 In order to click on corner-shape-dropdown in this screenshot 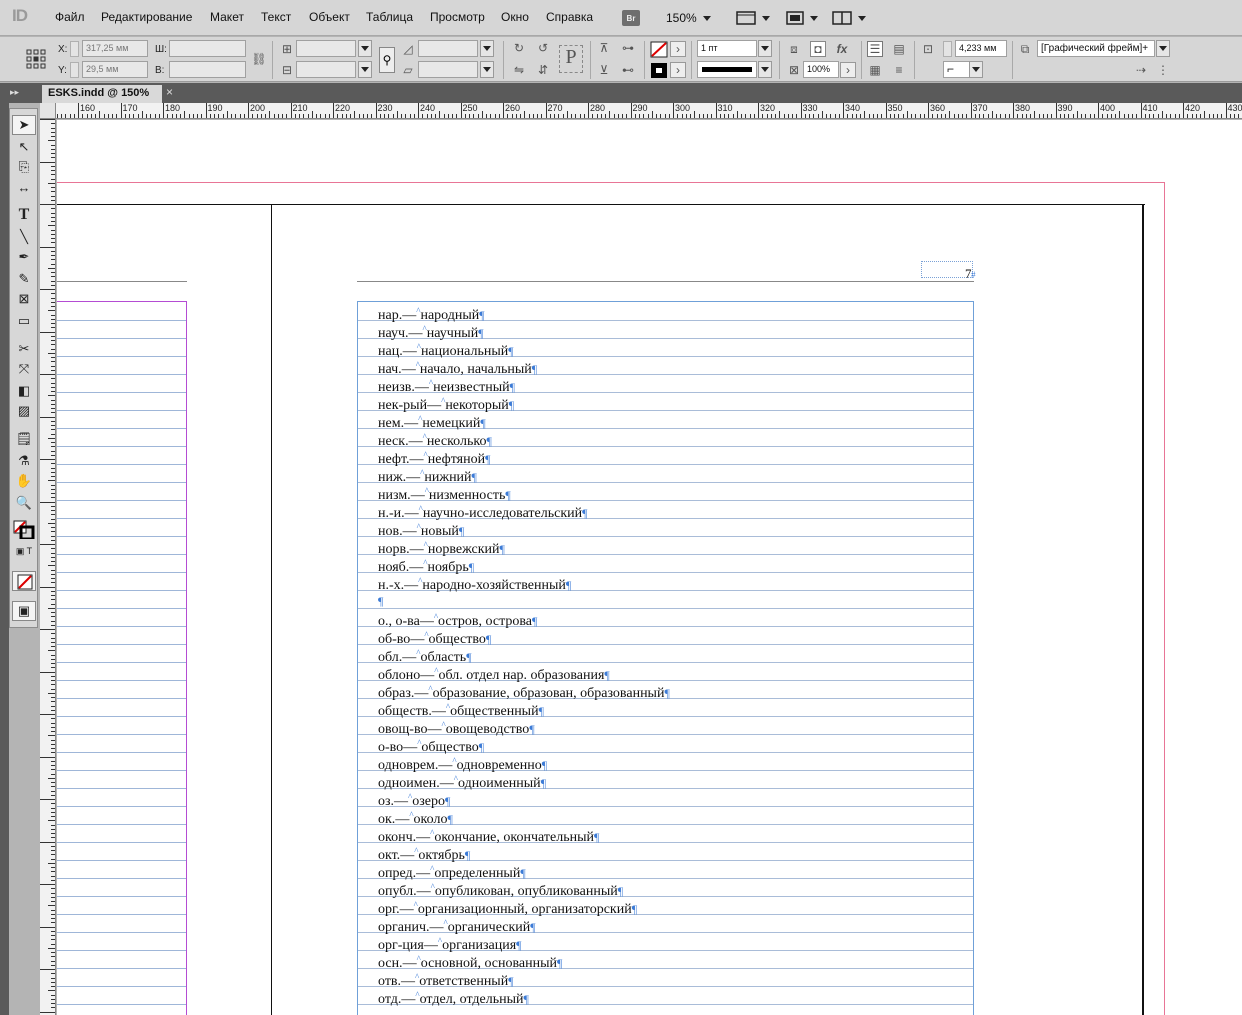, I will do `click(976, 69)`.